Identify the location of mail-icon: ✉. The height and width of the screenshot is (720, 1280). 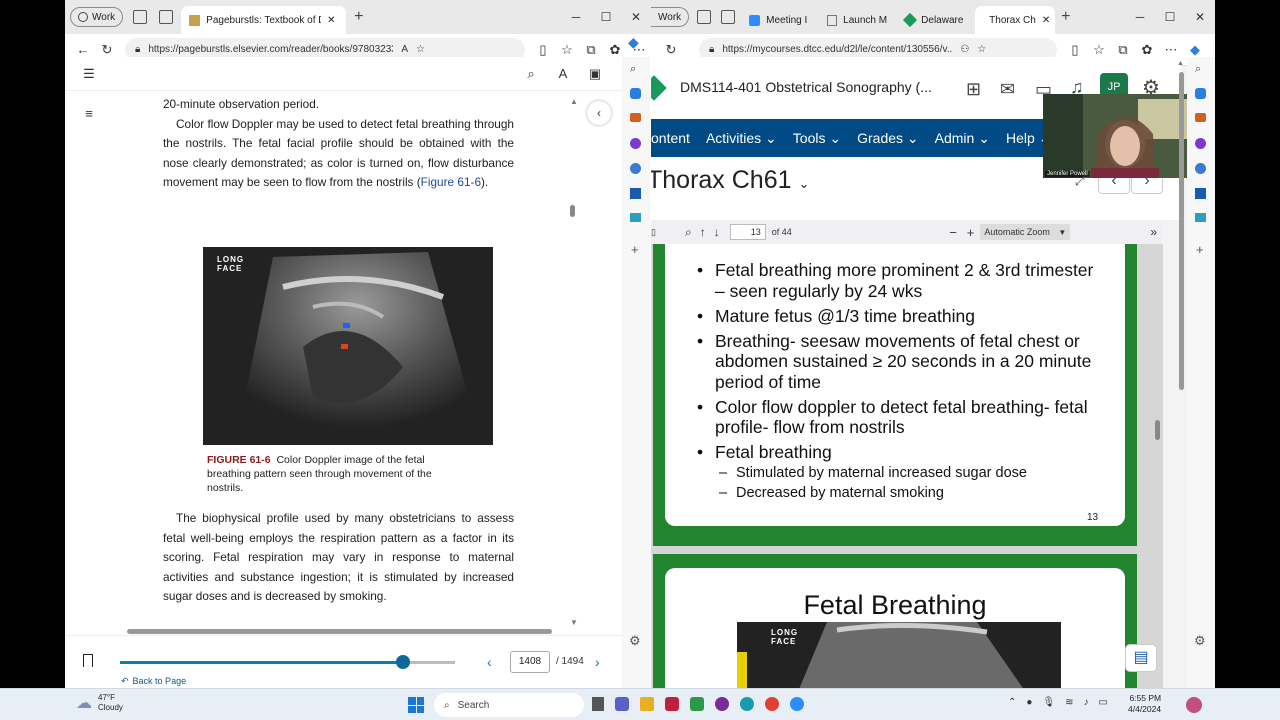
(1007, 89).